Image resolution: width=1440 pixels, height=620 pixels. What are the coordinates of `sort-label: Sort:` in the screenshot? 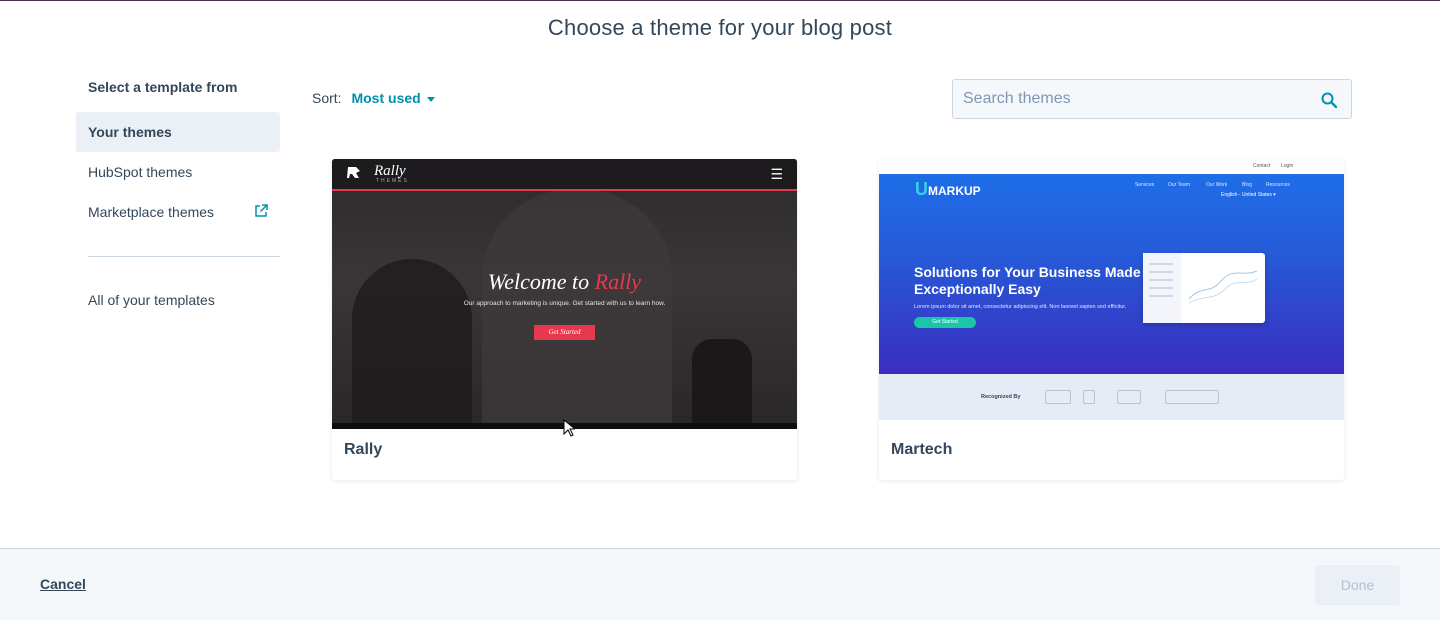 It's located at (327, 98).